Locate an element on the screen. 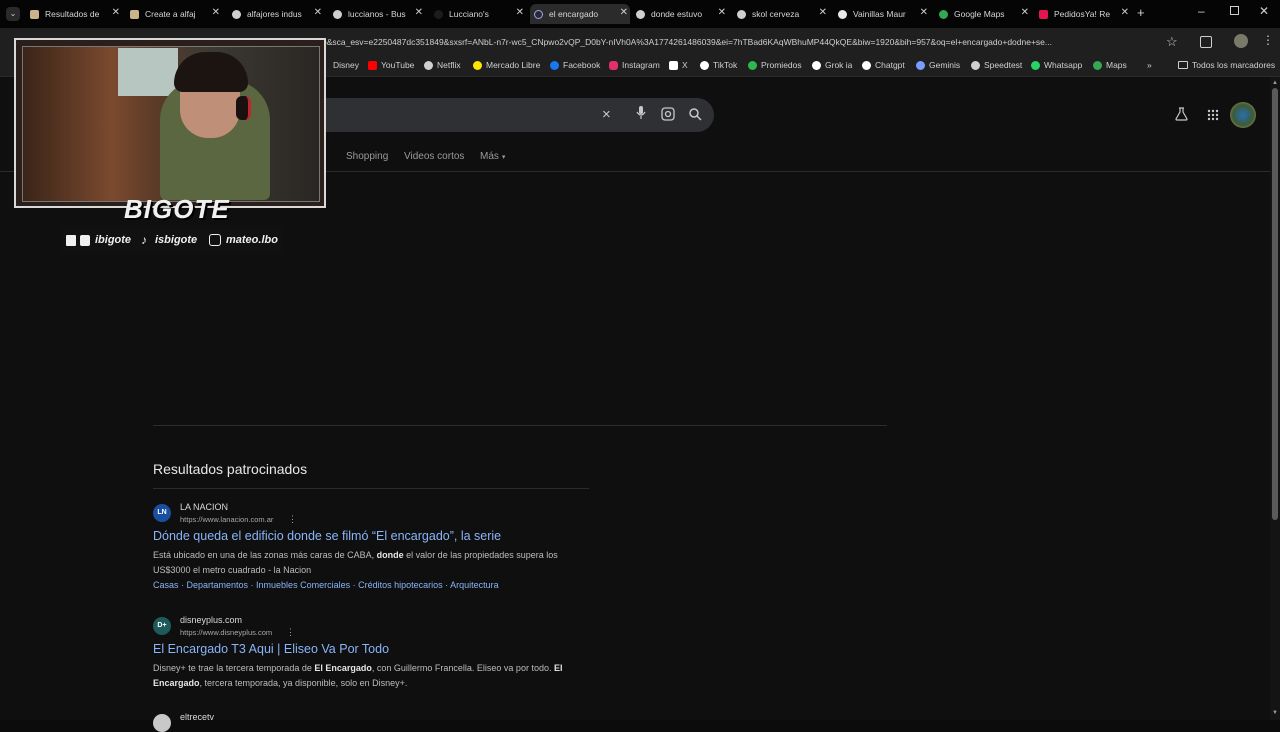 The height and width of the screenshot is (732, 1280). tab-donde-estuvo: donde estuvo ✕ is located at coordinates (682, 14).